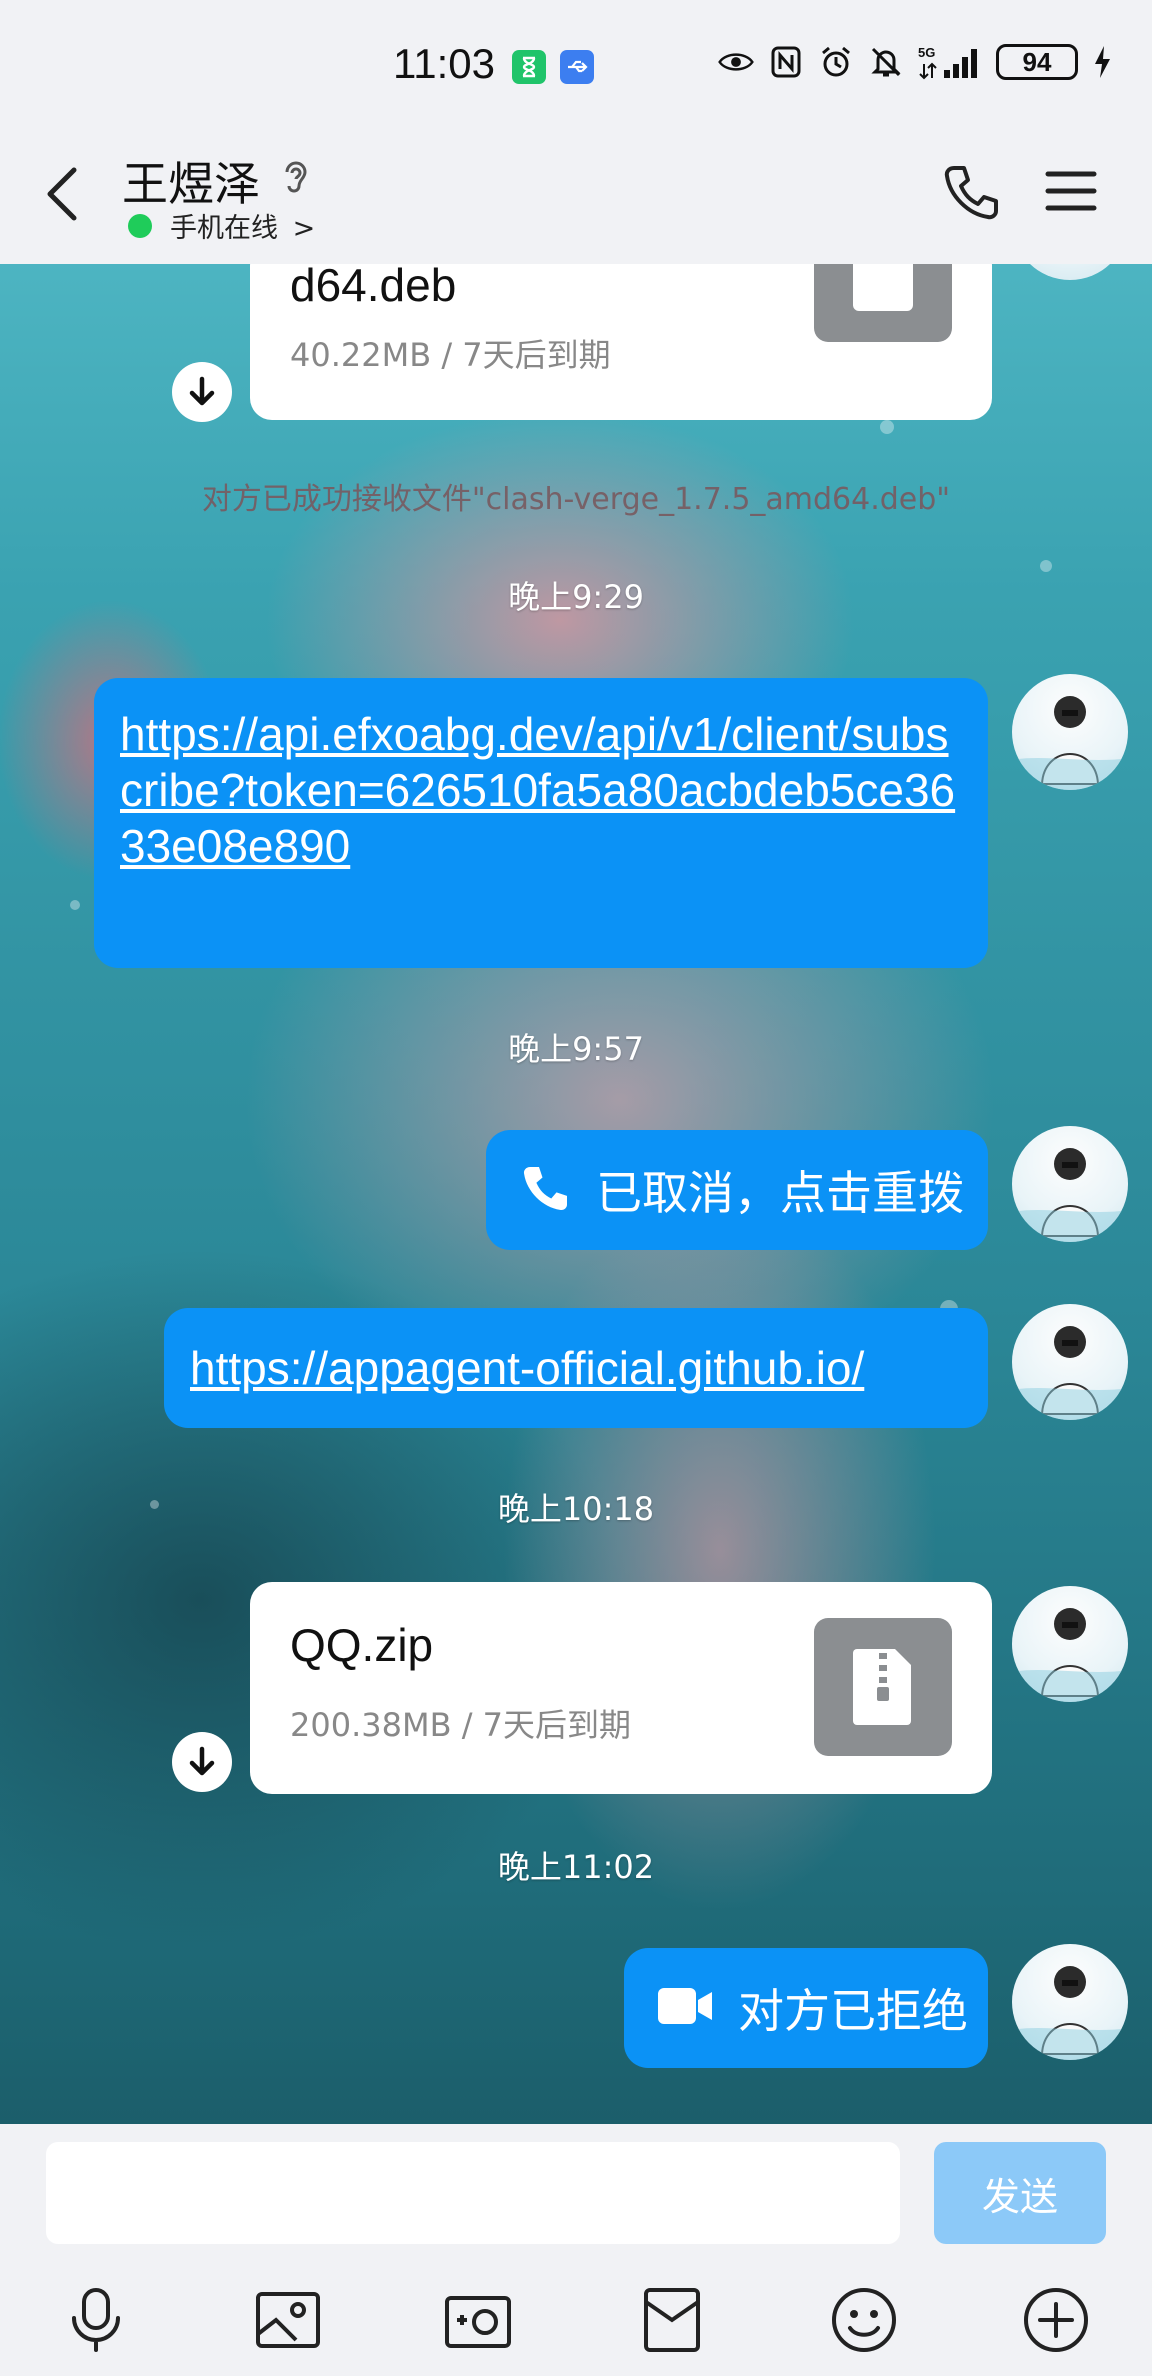 This screenshot has height=2376, width=1152. Describe the element at coordinates (853, 2011) in the screenshot. I see `call-status: 对方已拒绝` at that location.